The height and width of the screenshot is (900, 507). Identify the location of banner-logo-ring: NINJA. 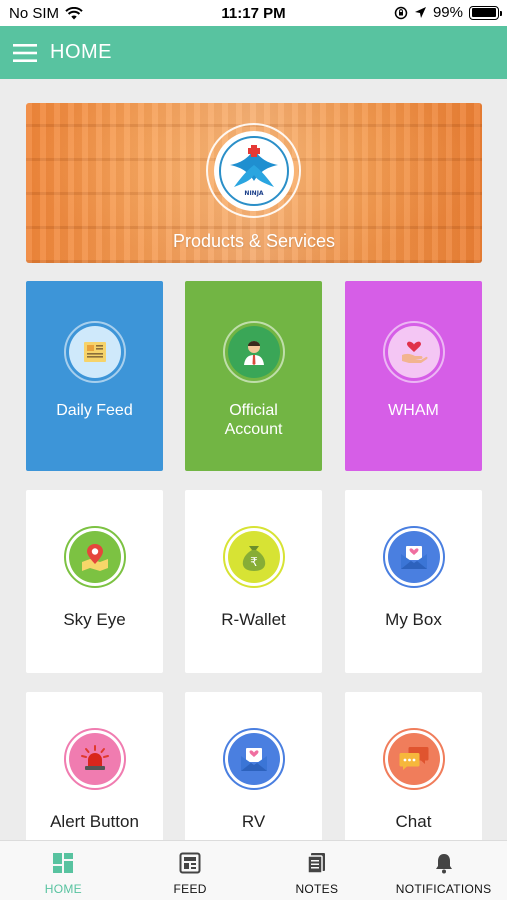
(253, 170).